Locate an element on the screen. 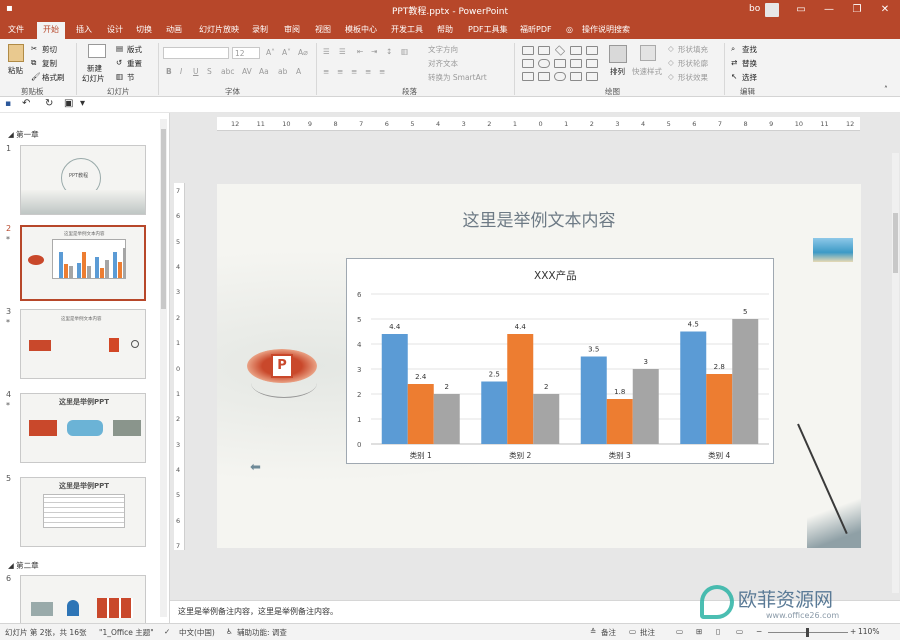  editor-scrollbar is located at coordinates (895, 373).